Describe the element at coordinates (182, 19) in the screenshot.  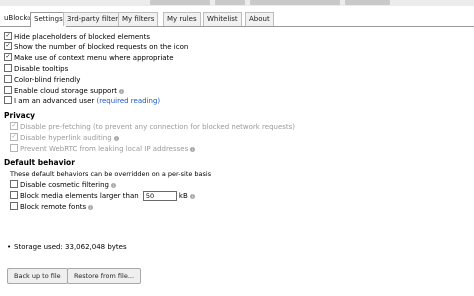
I see `tab-my-rules: My rules` at that location.